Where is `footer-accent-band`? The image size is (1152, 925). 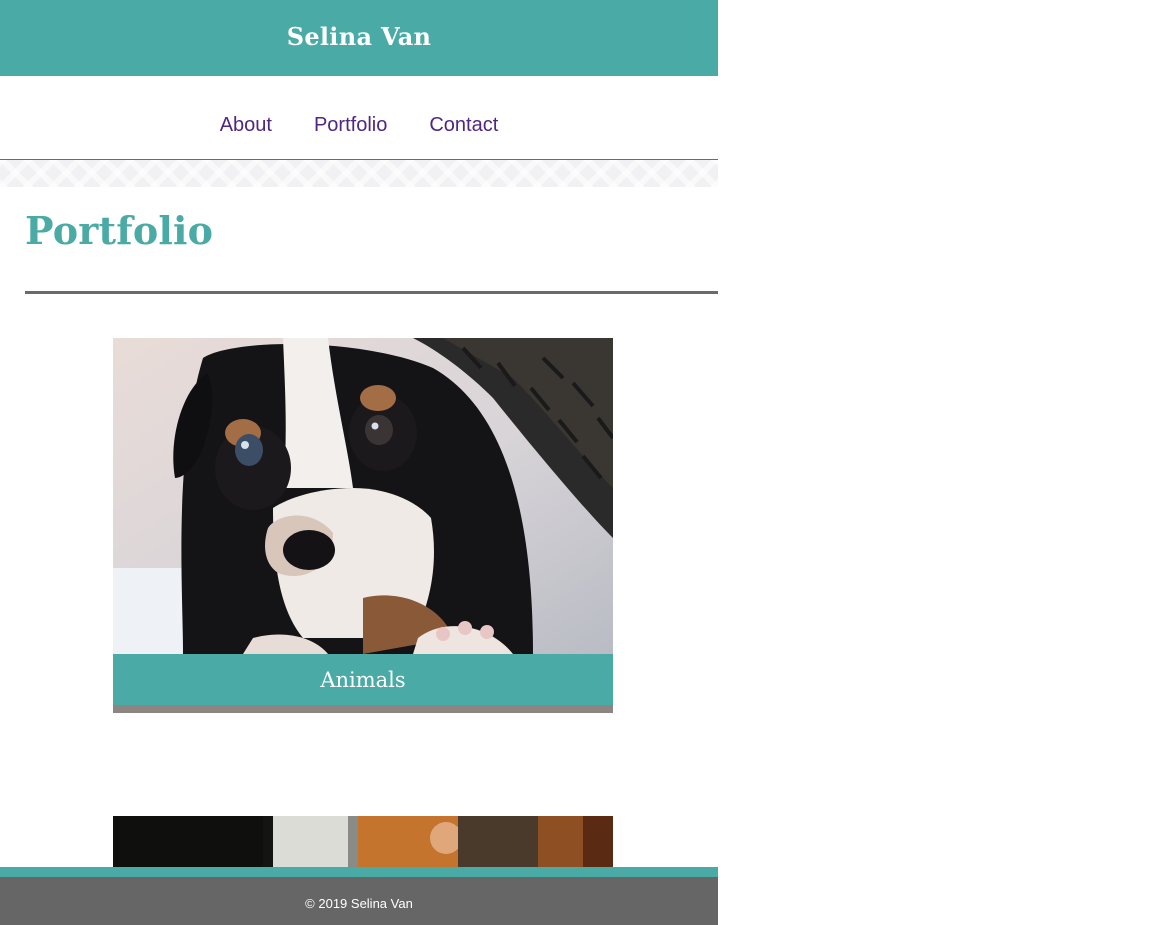
footer-accent-band is located at coordinates (359, 872).